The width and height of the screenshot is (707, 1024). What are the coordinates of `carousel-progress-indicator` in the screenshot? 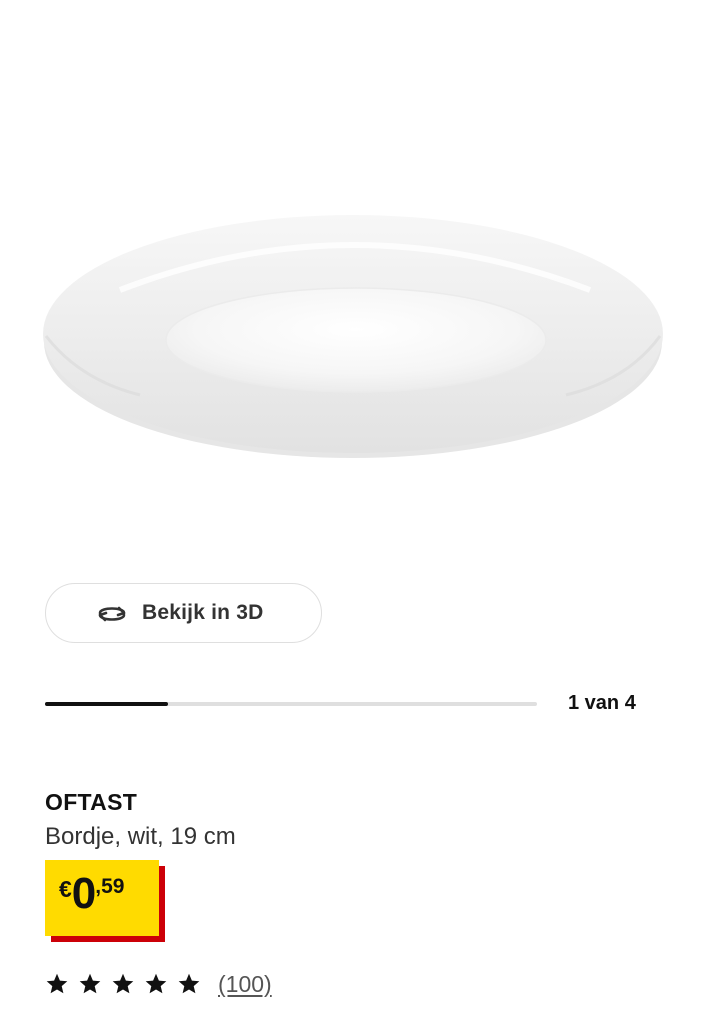 It's located at (106, 704).